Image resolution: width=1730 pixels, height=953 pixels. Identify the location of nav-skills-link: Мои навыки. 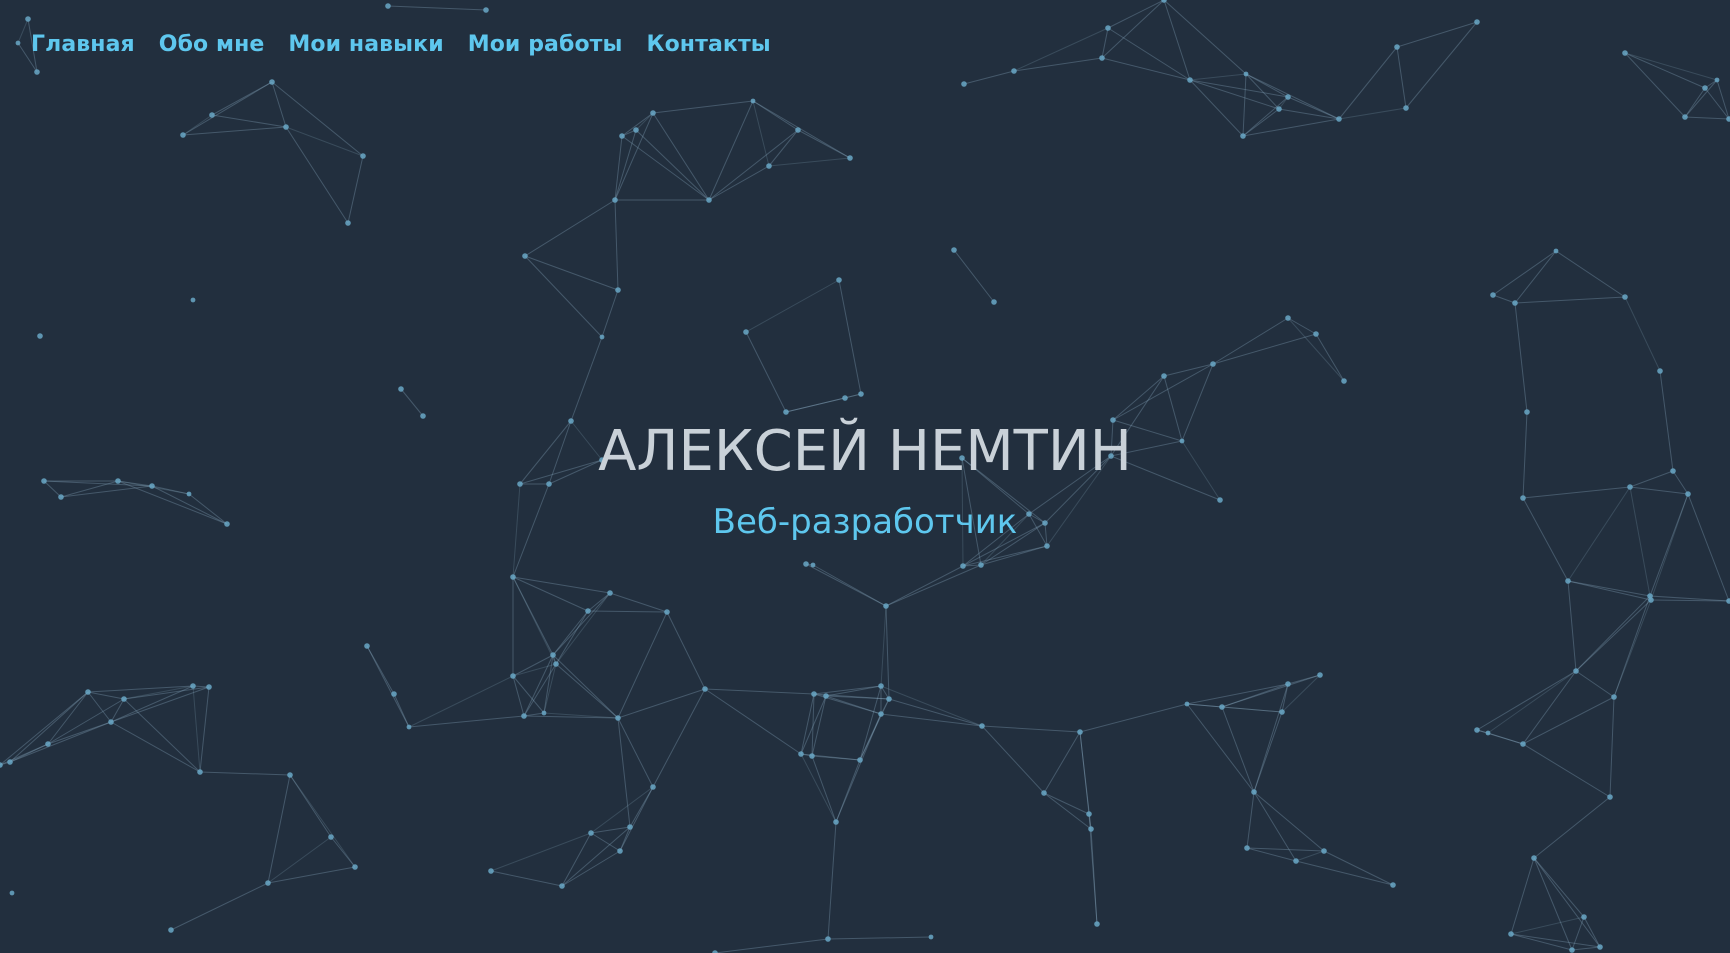
(365, 45).